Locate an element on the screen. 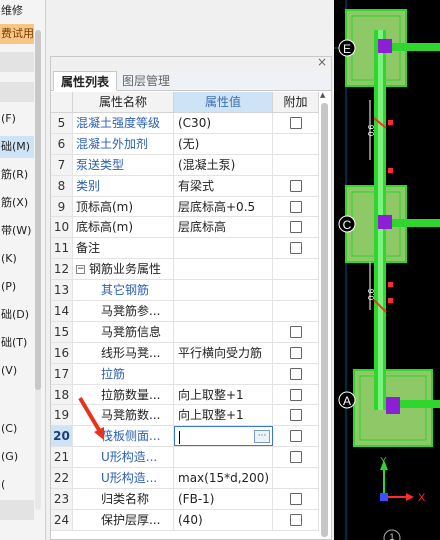 The height and width of the screenshot is (540, 440). property-row: 19 马凳筋数... 向上取整+1 is located at coordinates (185, 416).